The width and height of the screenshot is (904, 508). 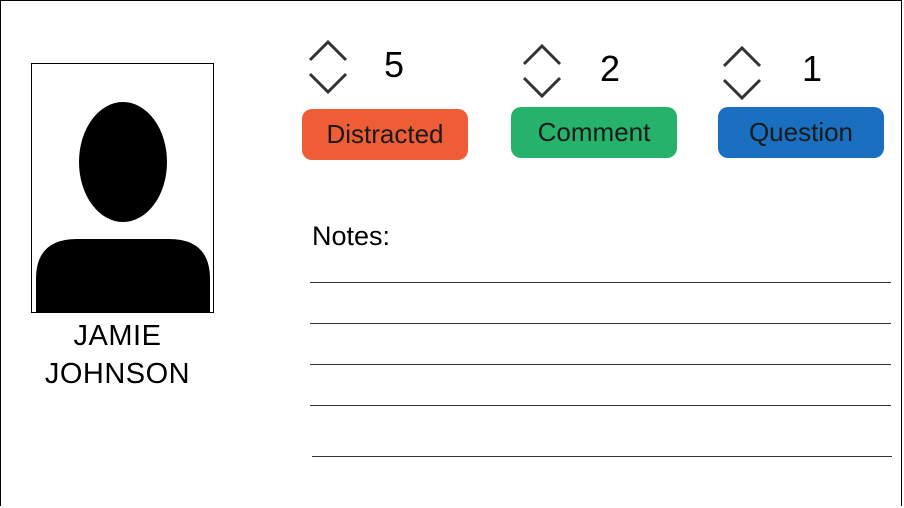 I want to click on comment-stepper, so click(x=542, y=72).